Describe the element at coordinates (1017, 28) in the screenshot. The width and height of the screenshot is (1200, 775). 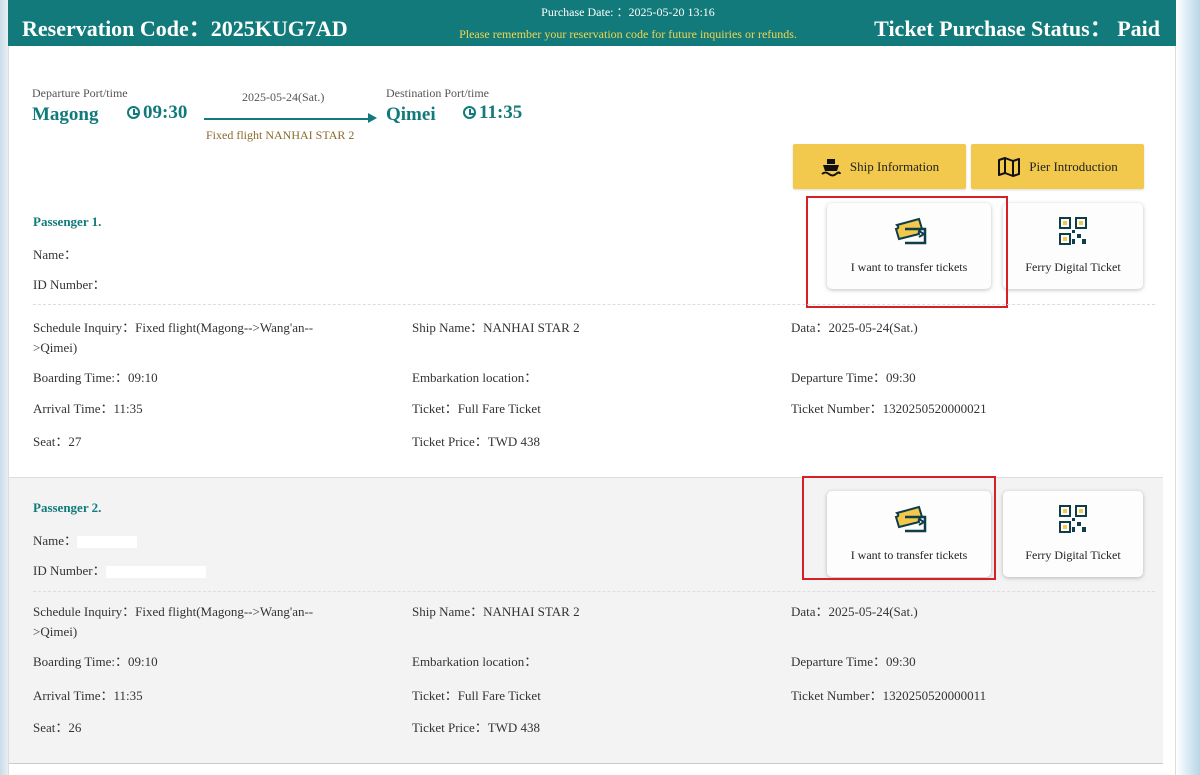
I see `purchase-status: Ticket Purchase Status： Paid` at that location.